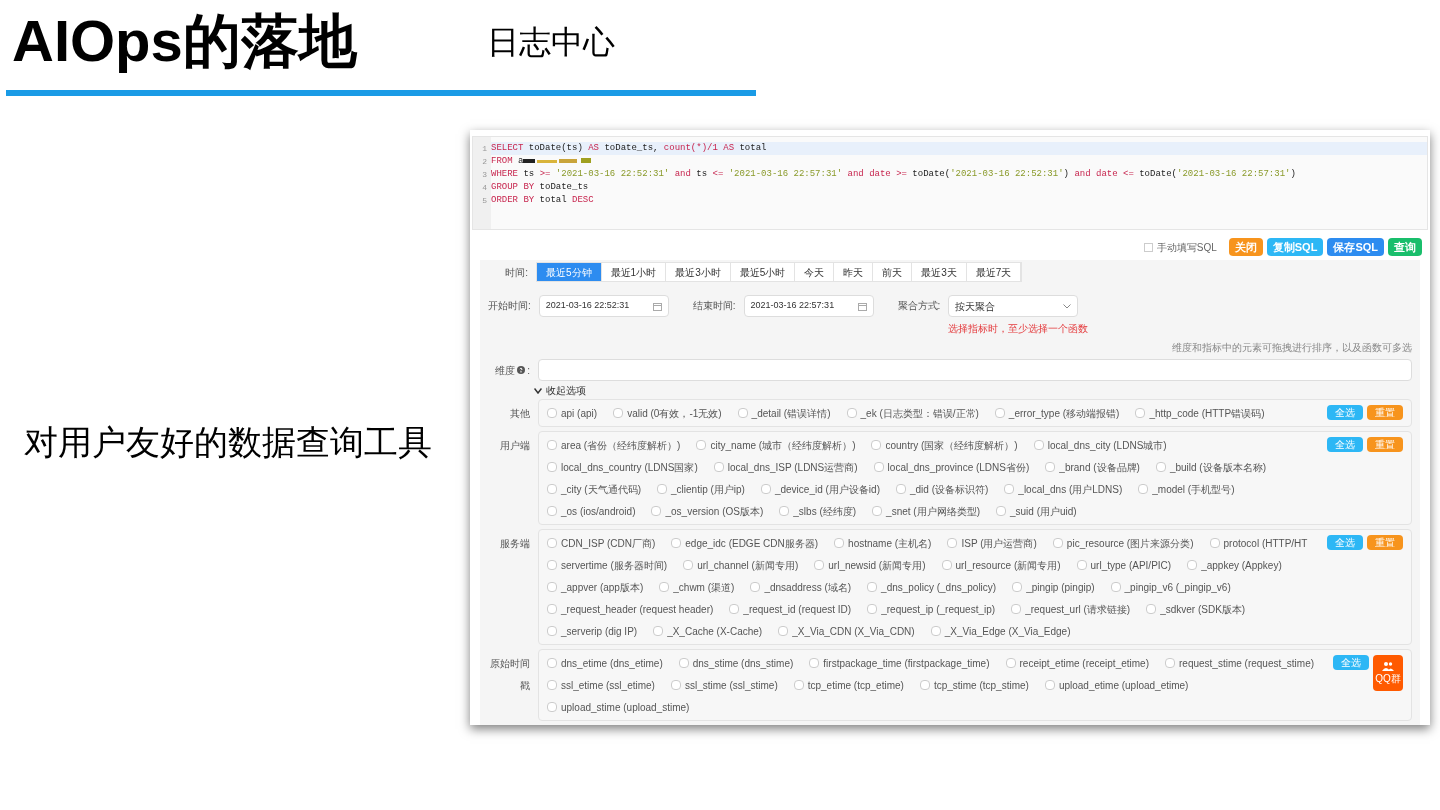  I want to click on option-label: _request_url (请求链接), so click(1078, 609).